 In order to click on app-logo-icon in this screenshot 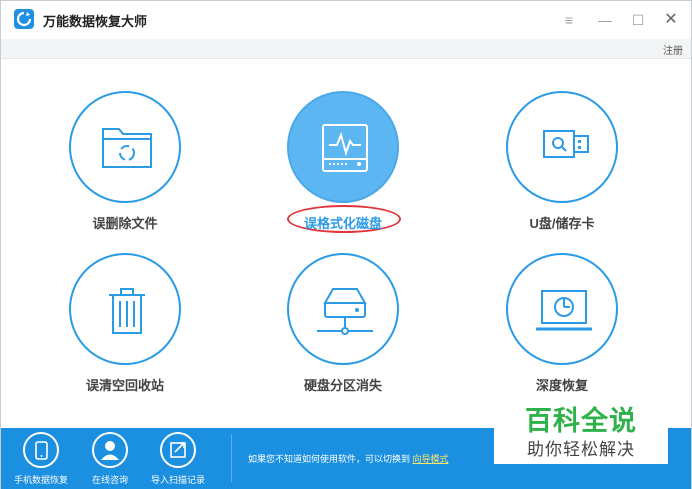, I will do `click(24, 19)`.